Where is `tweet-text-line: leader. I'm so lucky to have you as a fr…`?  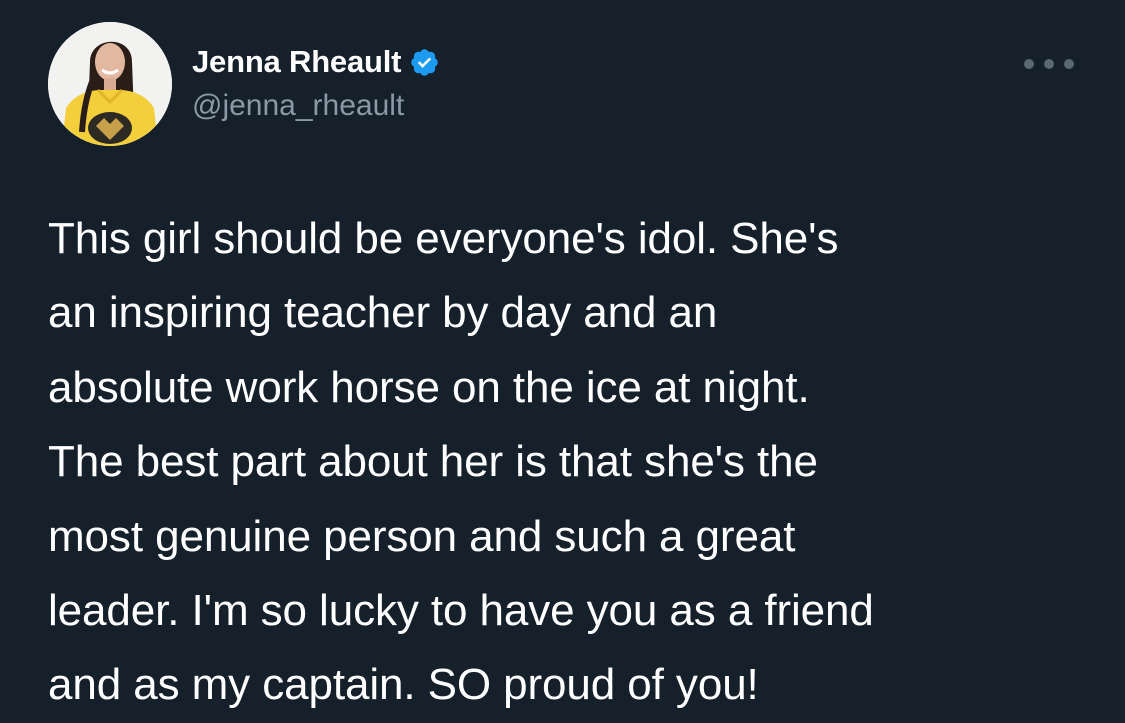 tweet-text-line: leader. I'm so lucky to have you as a fr… is located at coordinates (461, 611).